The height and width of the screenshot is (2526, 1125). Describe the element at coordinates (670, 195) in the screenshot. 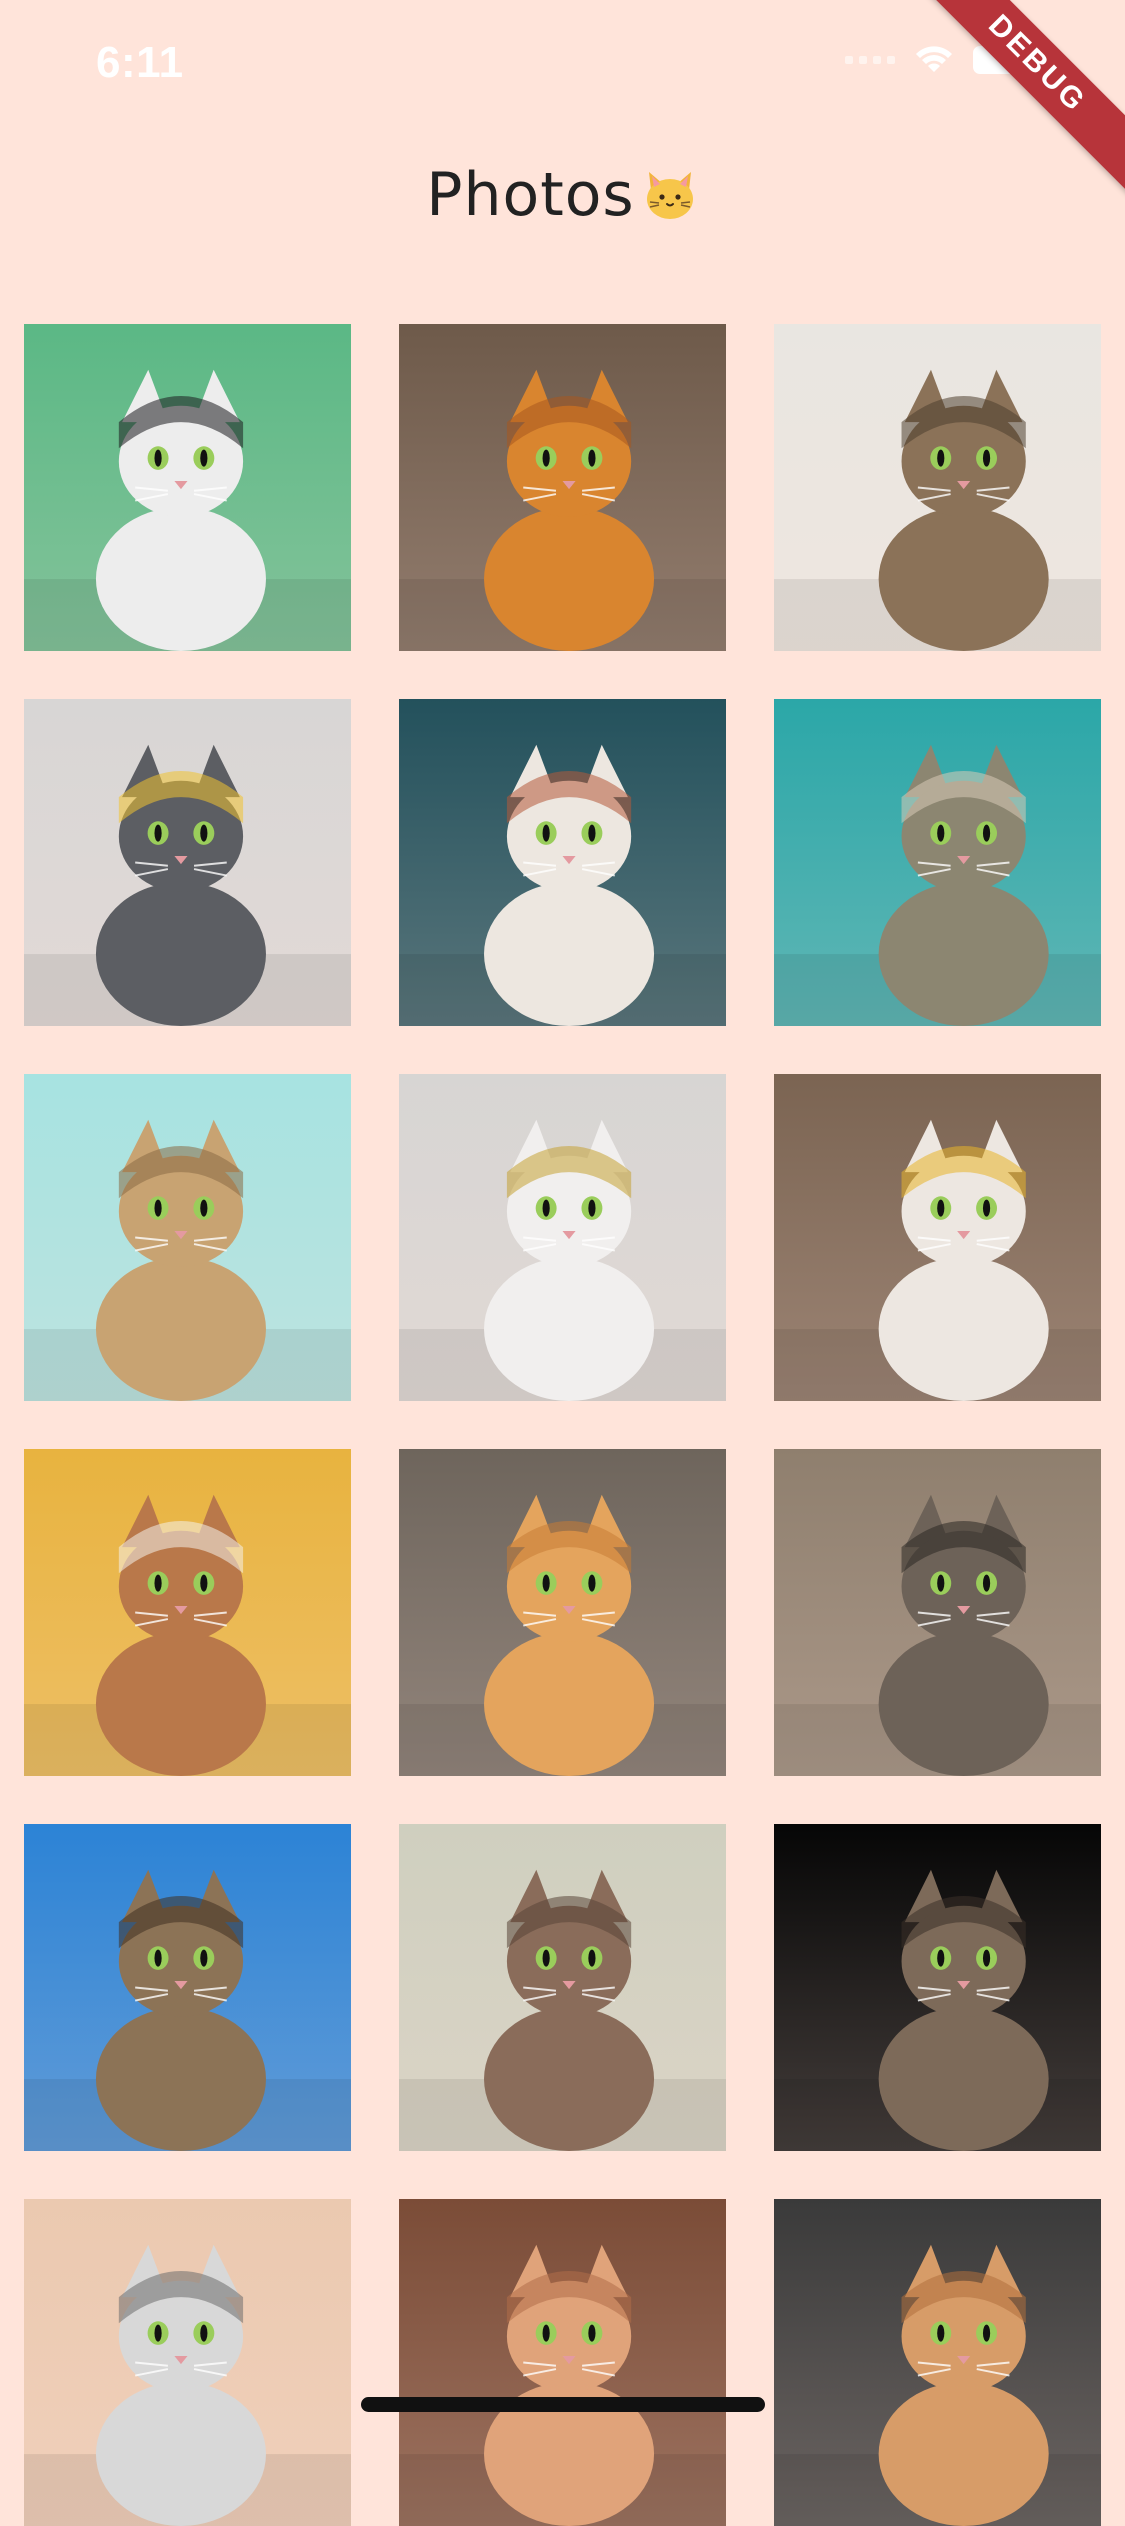

I see `cat-face-icon` at that location.